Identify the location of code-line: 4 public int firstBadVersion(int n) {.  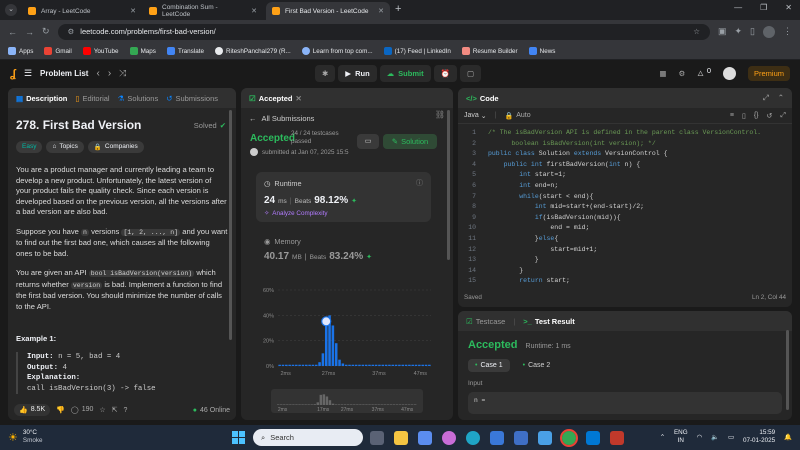
(627, 165).